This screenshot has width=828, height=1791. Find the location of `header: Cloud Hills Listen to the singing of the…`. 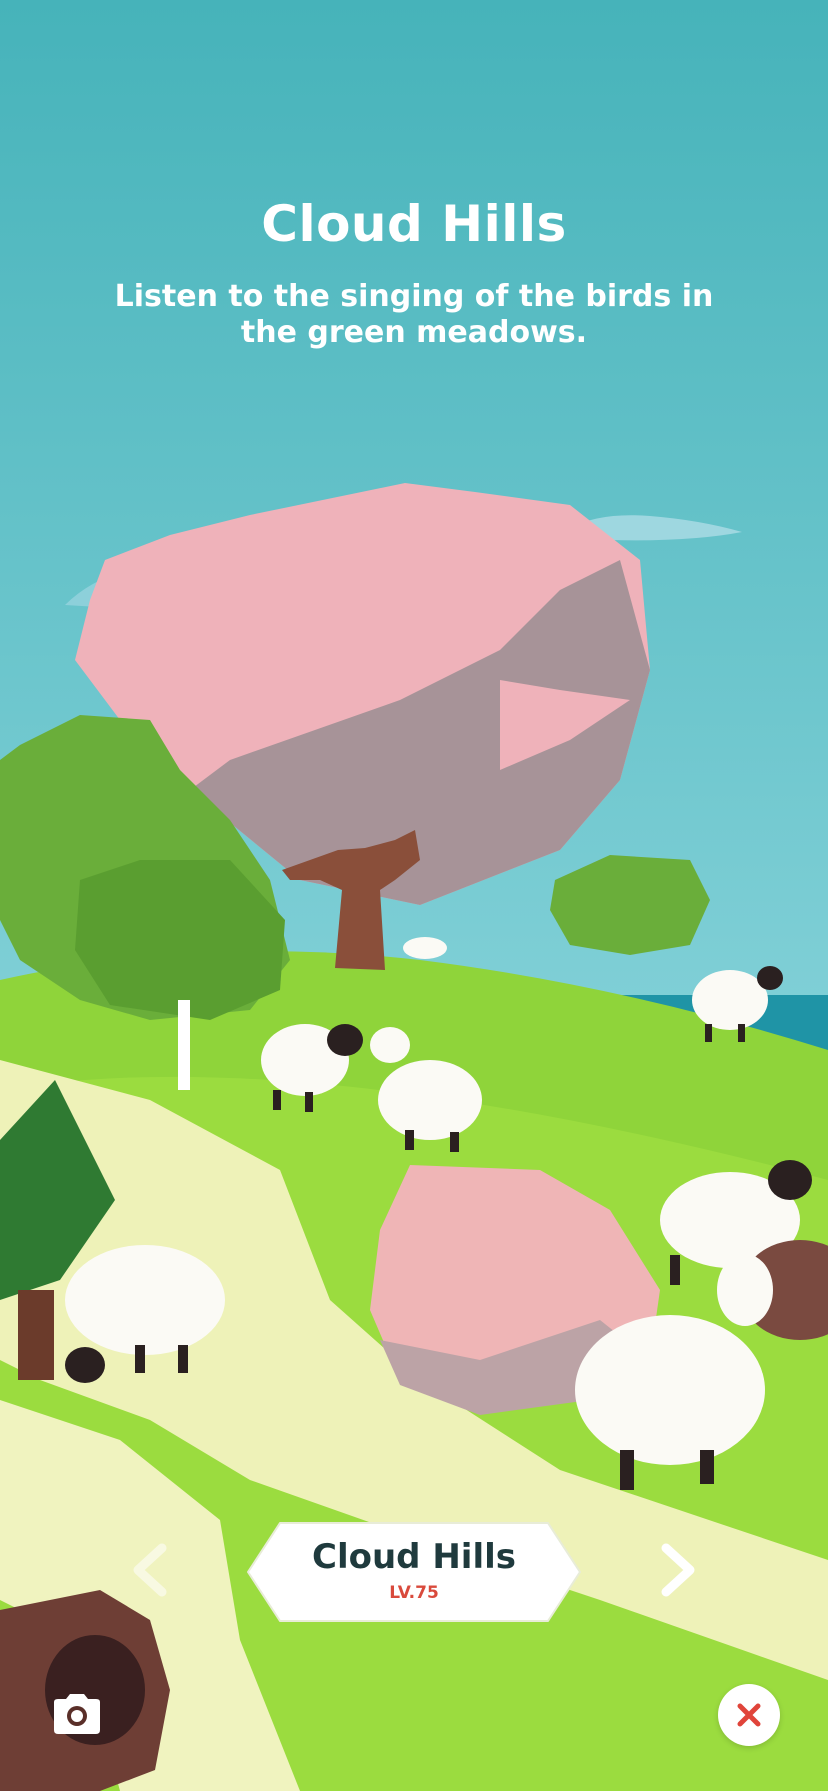

header: Cloud Hills Listen to the singing of the… is located at coordinates (414, 273).